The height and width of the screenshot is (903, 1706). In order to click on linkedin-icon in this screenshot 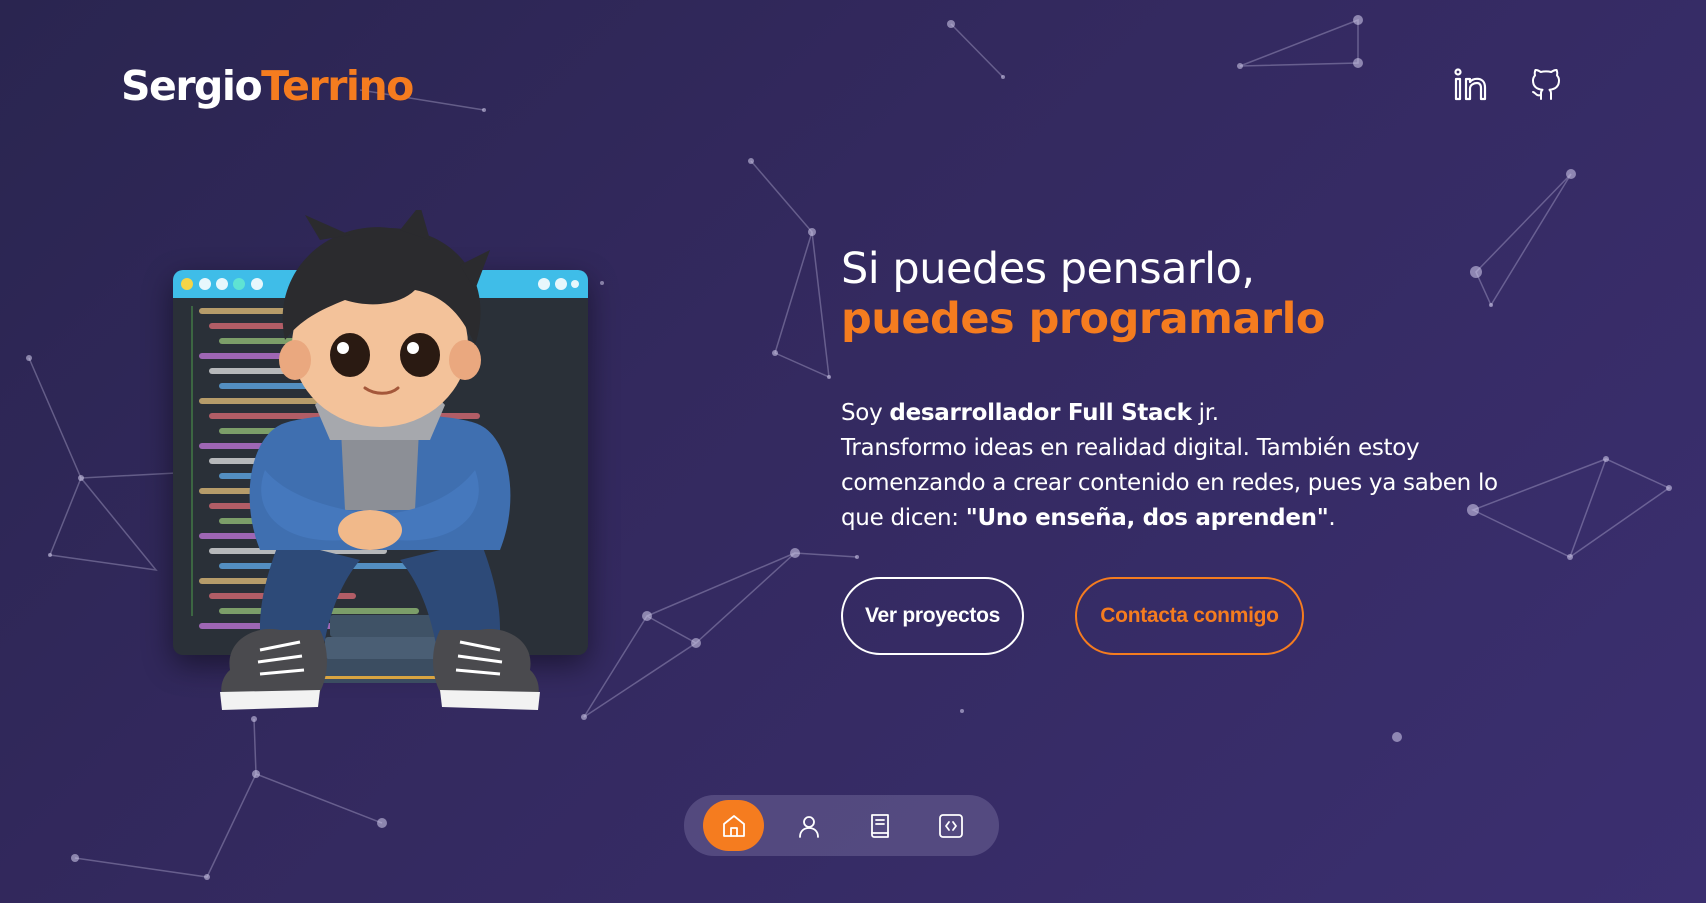, I will do `click(1470, 84)`.